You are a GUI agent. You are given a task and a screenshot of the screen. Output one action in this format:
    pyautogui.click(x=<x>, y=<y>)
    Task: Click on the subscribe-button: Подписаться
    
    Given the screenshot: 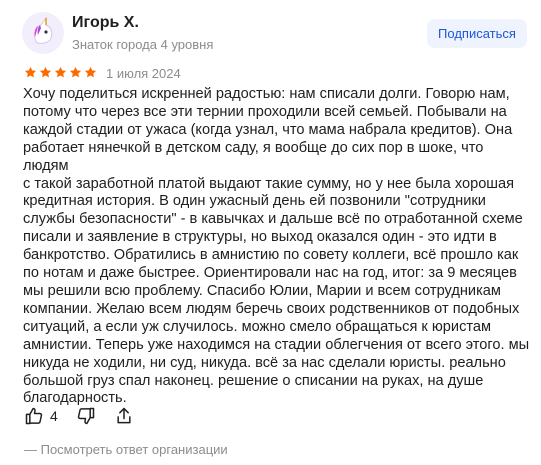 What is the action you would take?
    pyautogui.click(x=477, y=33)
    